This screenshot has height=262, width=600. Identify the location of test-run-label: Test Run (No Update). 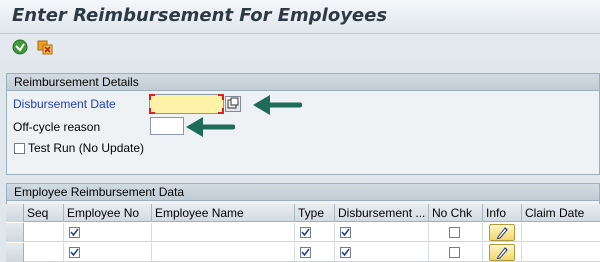
(86, 148).